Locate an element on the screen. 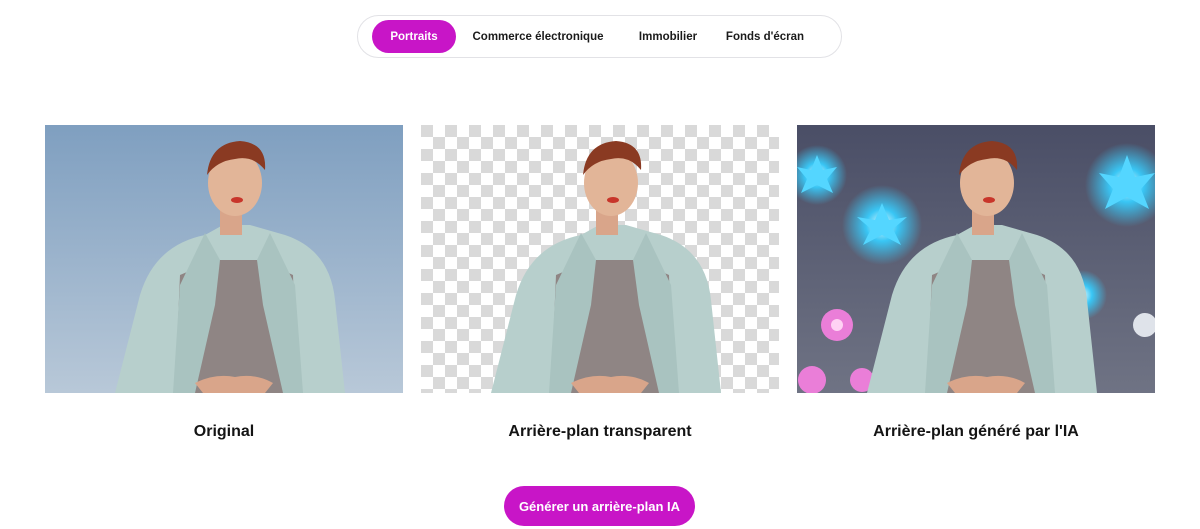  caption-ai-background: Arrière-plan généré par l'IA is located at coordinates (976, 431).